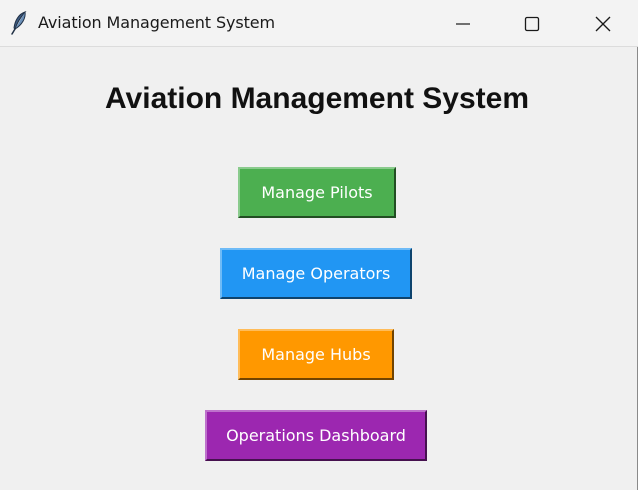  I want to click on operations-dashboard-button: Operations Dashboard, so click(316, 435).